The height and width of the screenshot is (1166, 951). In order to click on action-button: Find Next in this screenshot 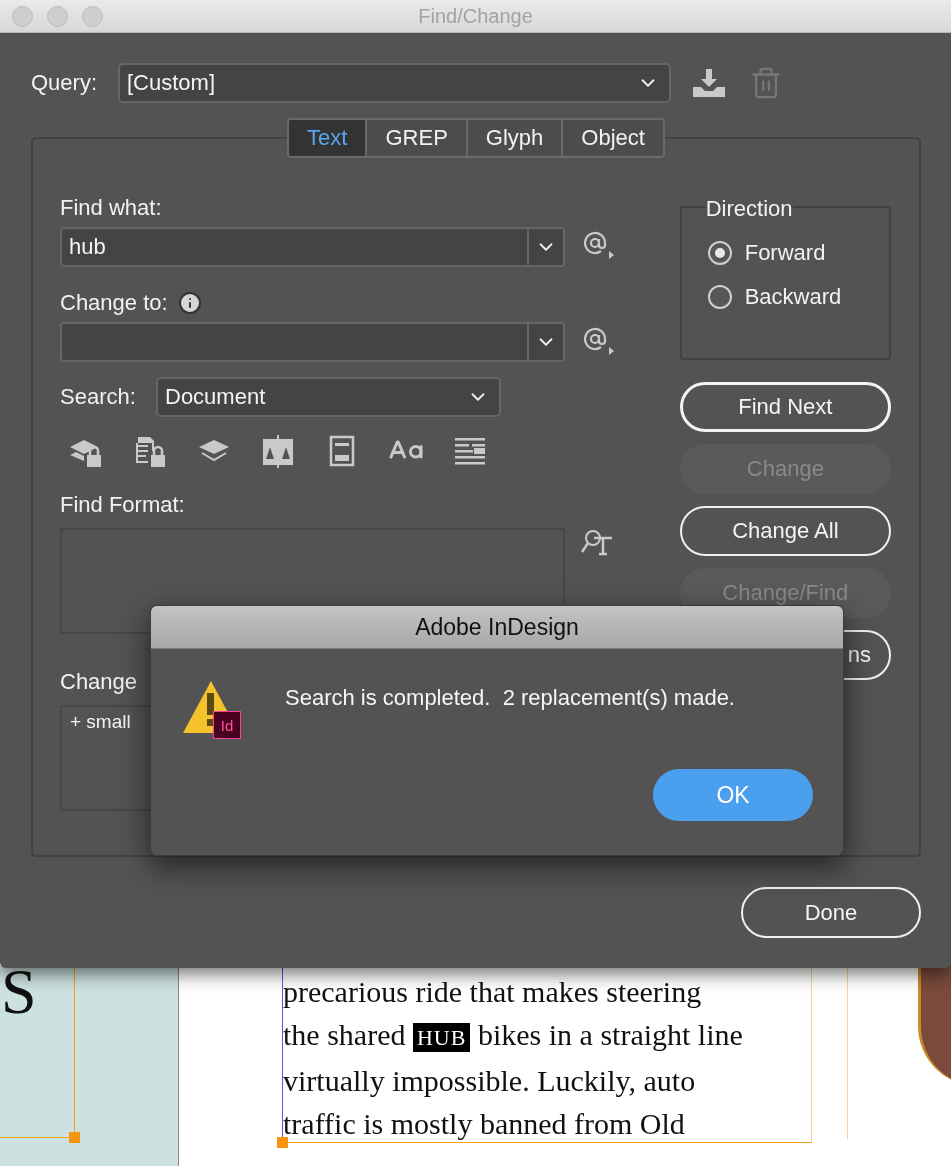, I will do `click(785, 407)`.